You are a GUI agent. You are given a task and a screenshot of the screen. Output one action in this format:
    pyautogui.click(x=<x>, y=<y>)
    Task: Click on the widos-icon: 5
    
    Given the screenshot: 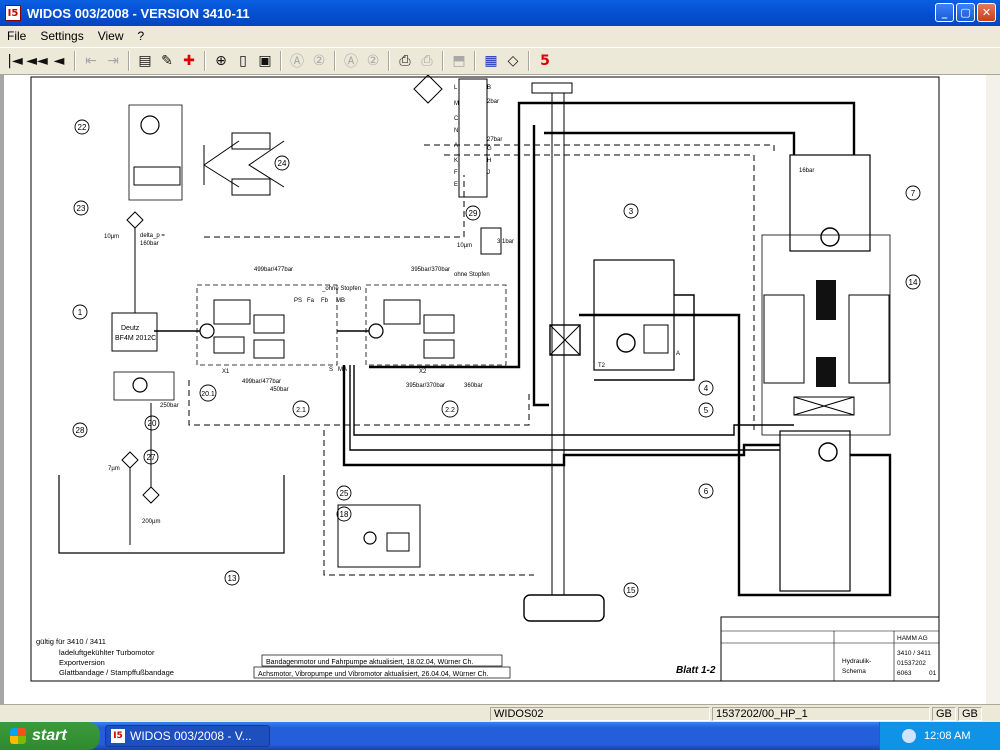 What is the action you would take?
    pyautogui.click(x=545, y=61)
    